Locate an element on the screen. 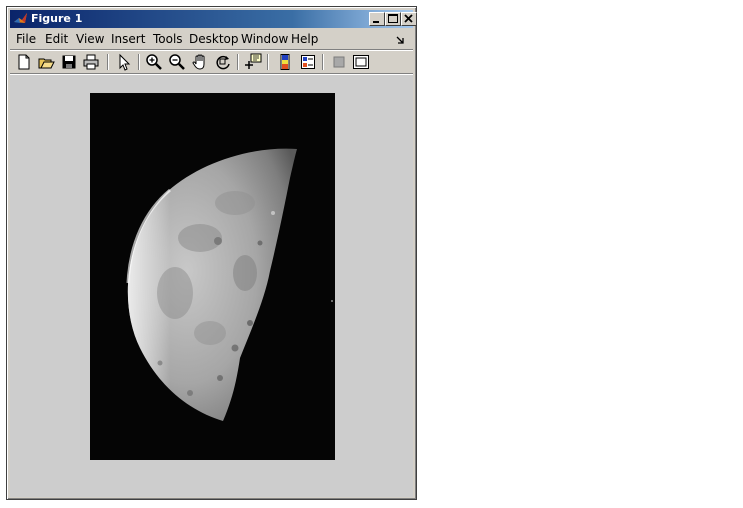  minimize-button is located at coordinates (377, 19).